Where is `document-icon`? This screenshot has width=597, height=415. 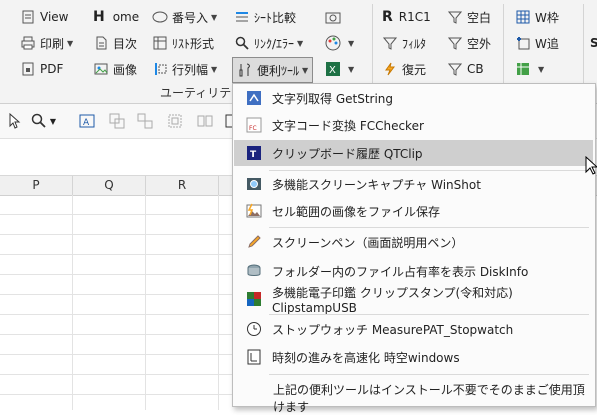 document-icon is located at coordinates (101, 43).